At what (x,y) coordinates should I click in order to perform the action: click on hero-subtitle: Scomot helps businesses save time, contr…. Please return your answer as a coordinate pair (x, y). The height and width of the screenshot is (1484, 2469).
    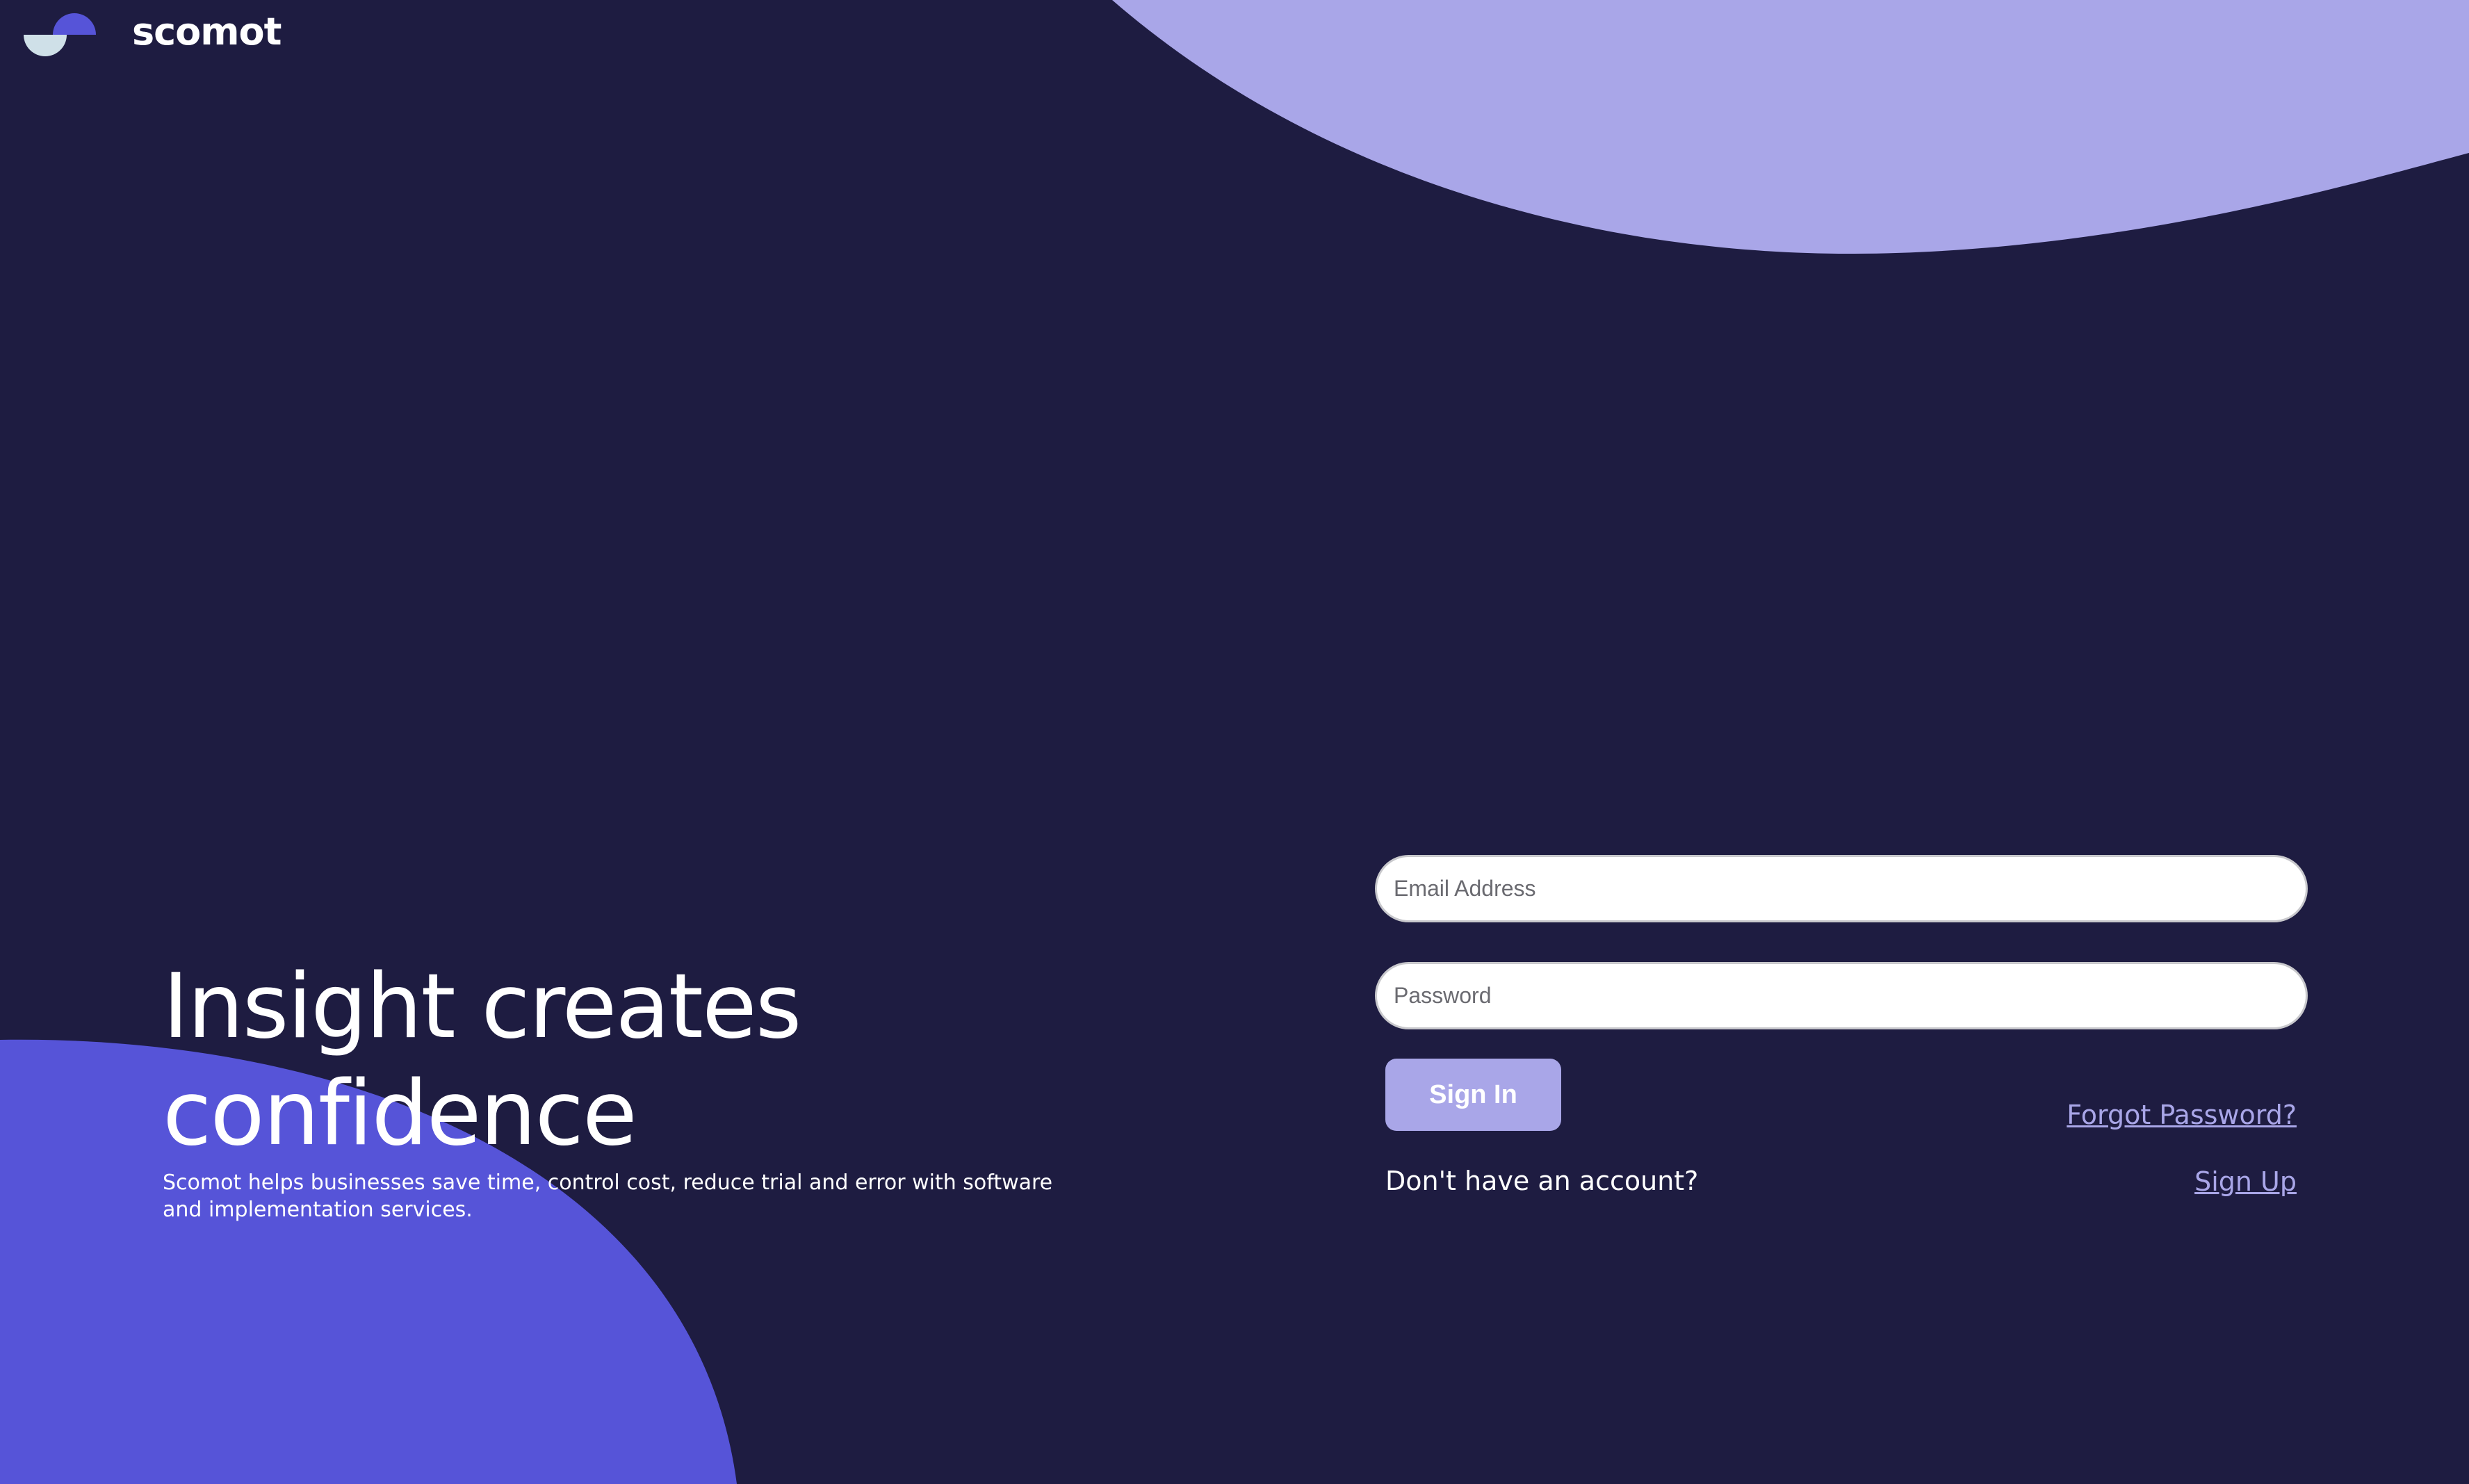
    Looking at the image, I should click on (608, 1196).